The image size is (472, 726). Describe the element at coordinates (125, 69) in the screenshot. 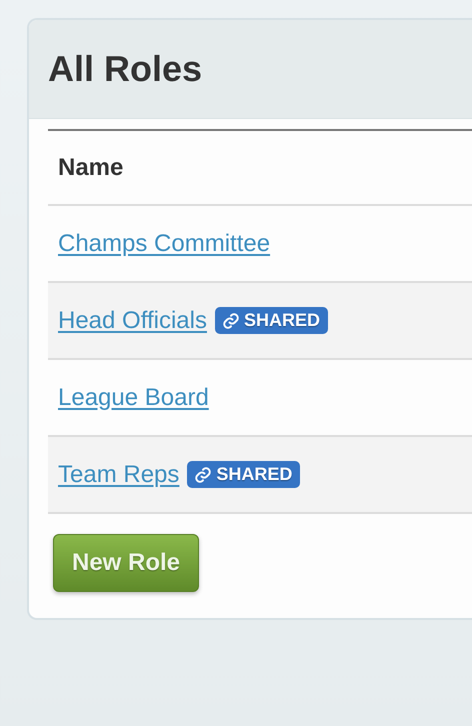

I see `panel-title: All Roles` at that location.